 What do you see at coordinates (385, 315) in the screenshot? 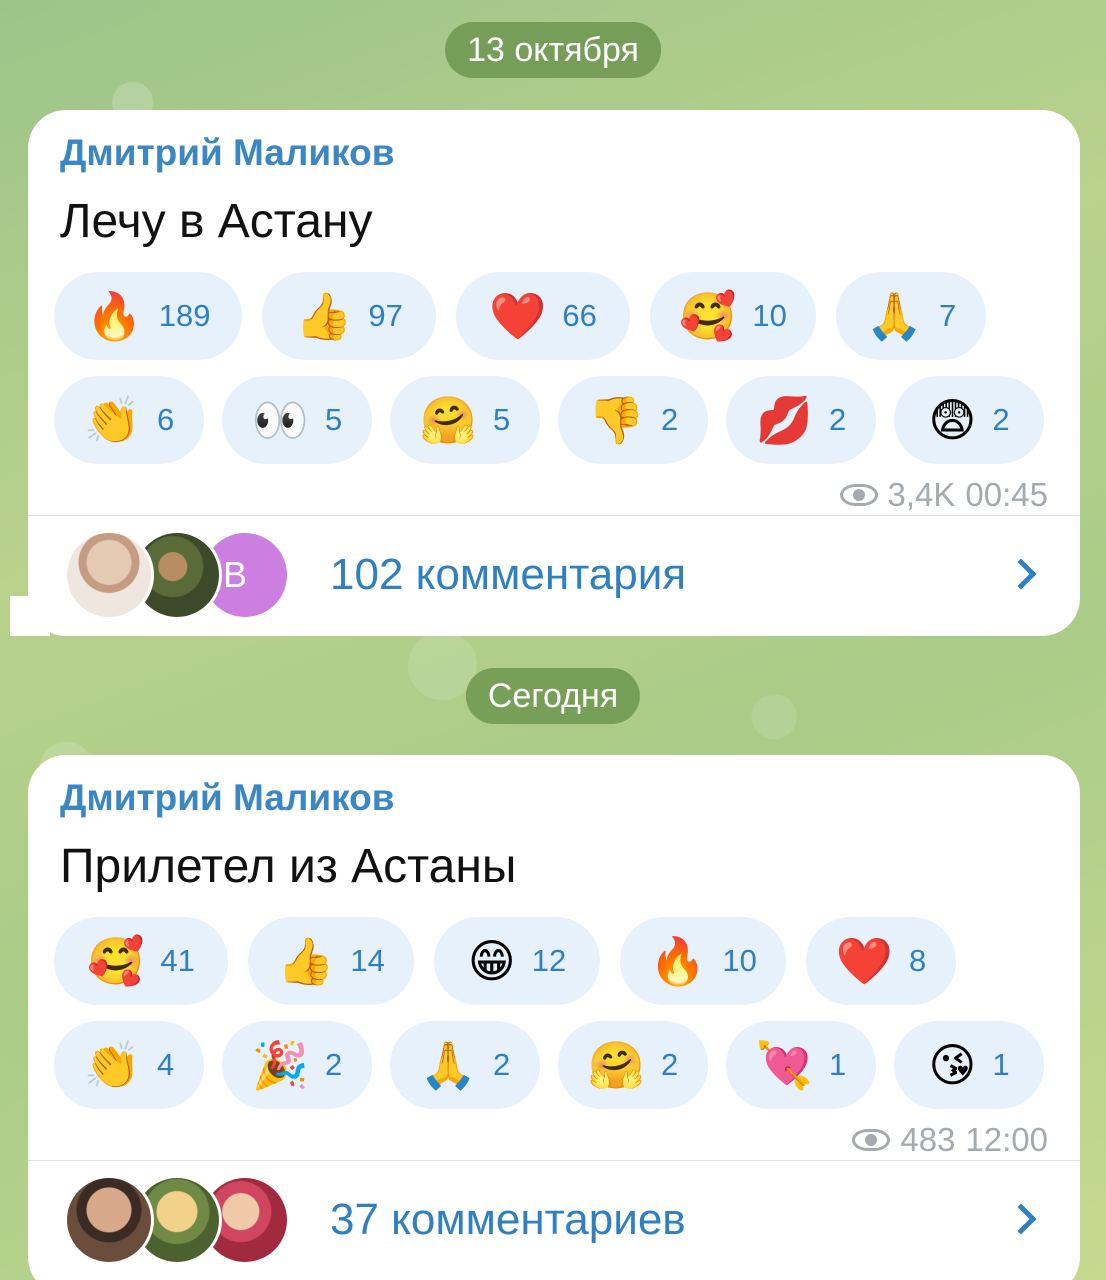
I see `reaction-count: 97` at bounding box center [385, 315].